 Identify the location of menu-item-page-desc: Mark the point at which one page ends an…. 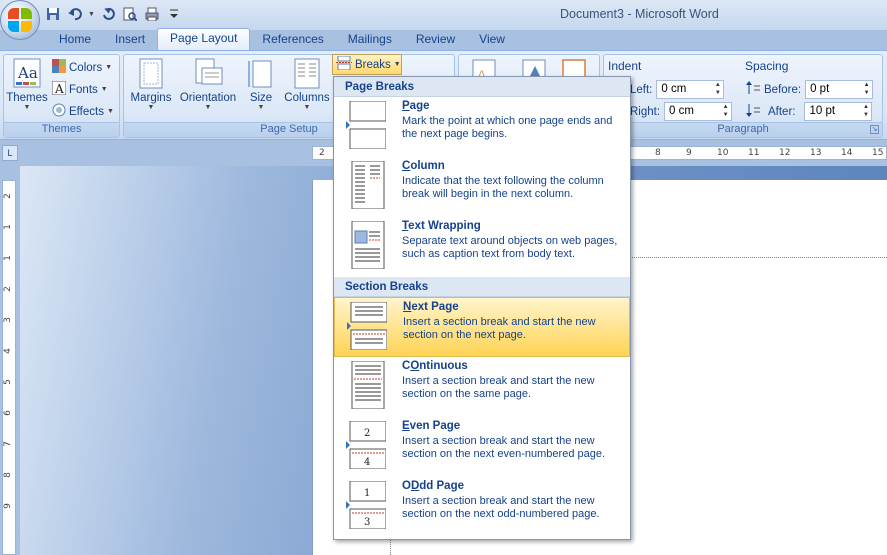
(507, 127).